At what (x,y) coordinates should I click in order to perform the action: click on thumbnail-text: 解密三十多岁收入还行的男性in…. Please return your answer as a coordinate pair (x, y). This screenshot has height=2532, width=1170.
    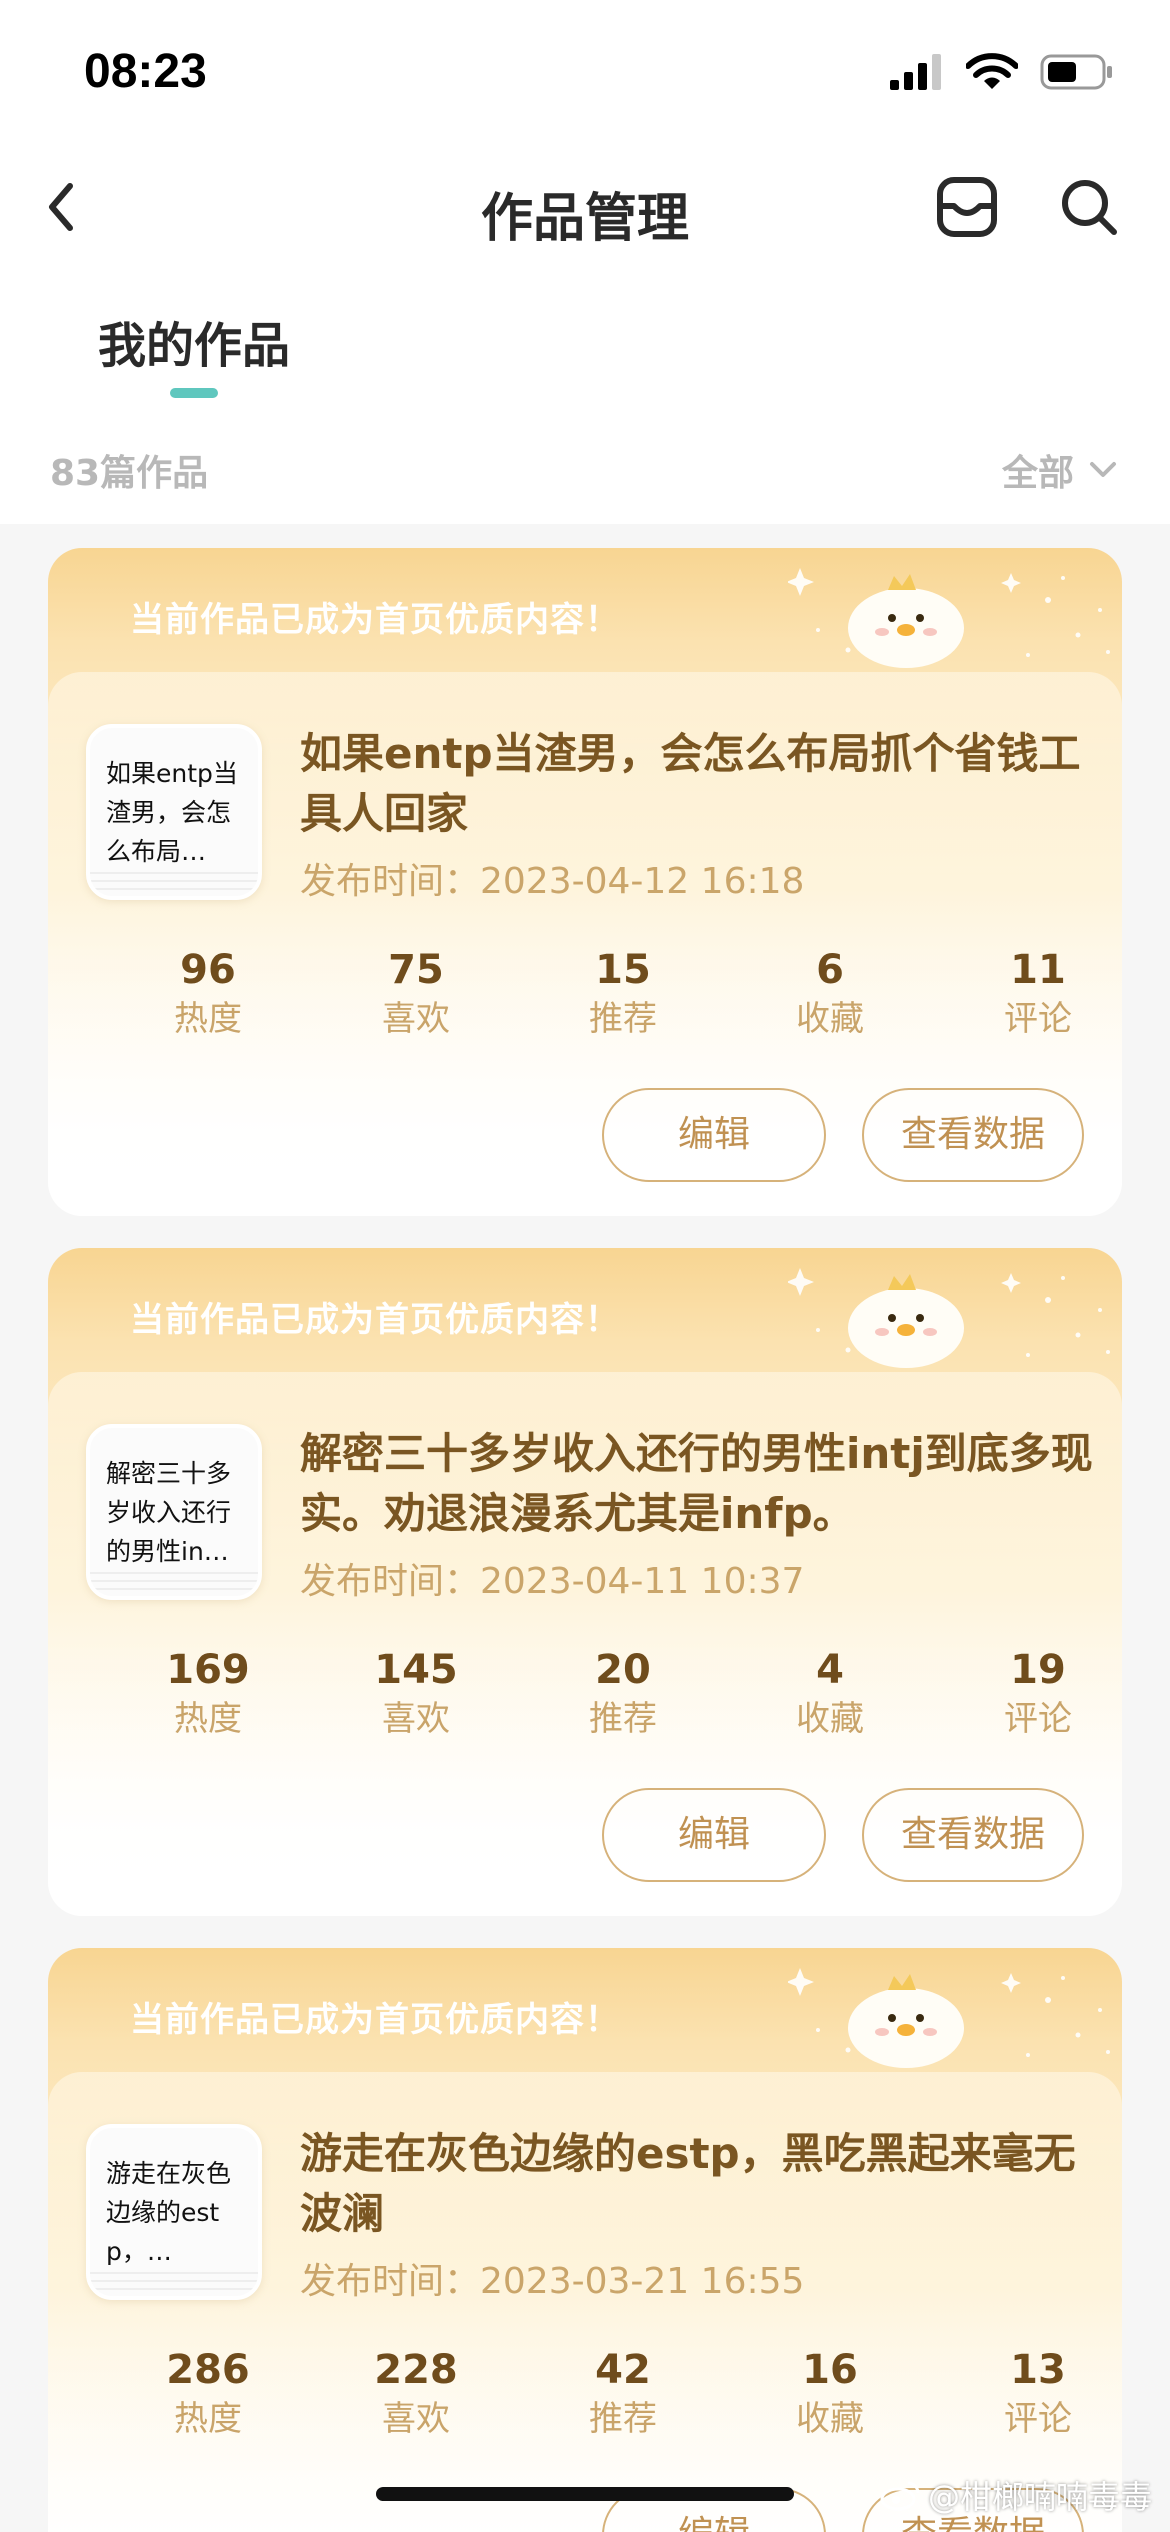
    Looking at the image, I should click on (169, 1512).